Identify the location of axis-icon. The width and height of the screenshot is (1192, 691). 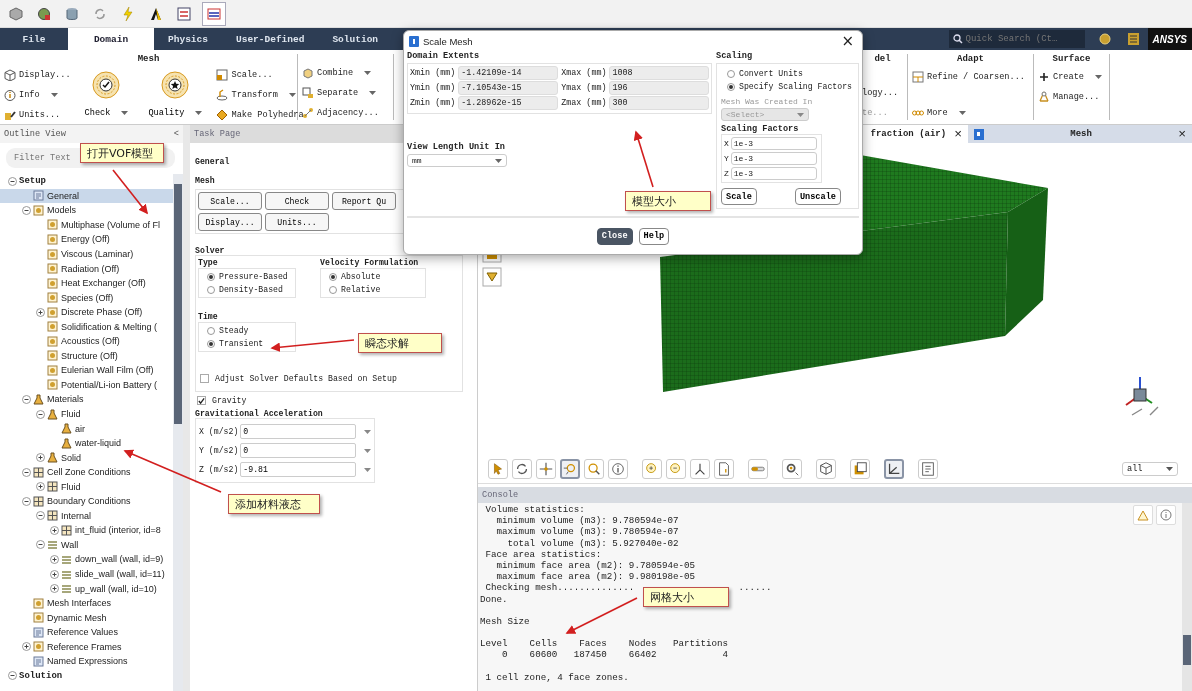
(894, 469).